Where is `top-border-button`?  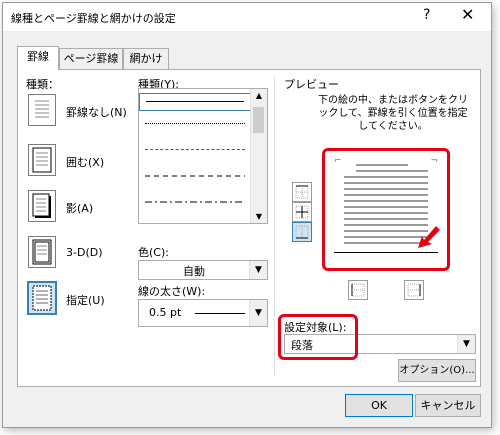 top-border-button is located at coordinates (302, 192).